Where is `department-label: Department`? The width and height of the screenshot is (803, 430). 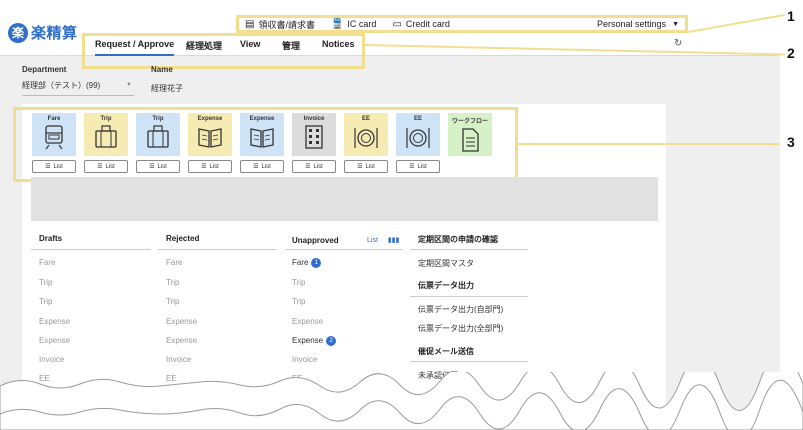
department-label: Department is located at coordinates (44, 69).